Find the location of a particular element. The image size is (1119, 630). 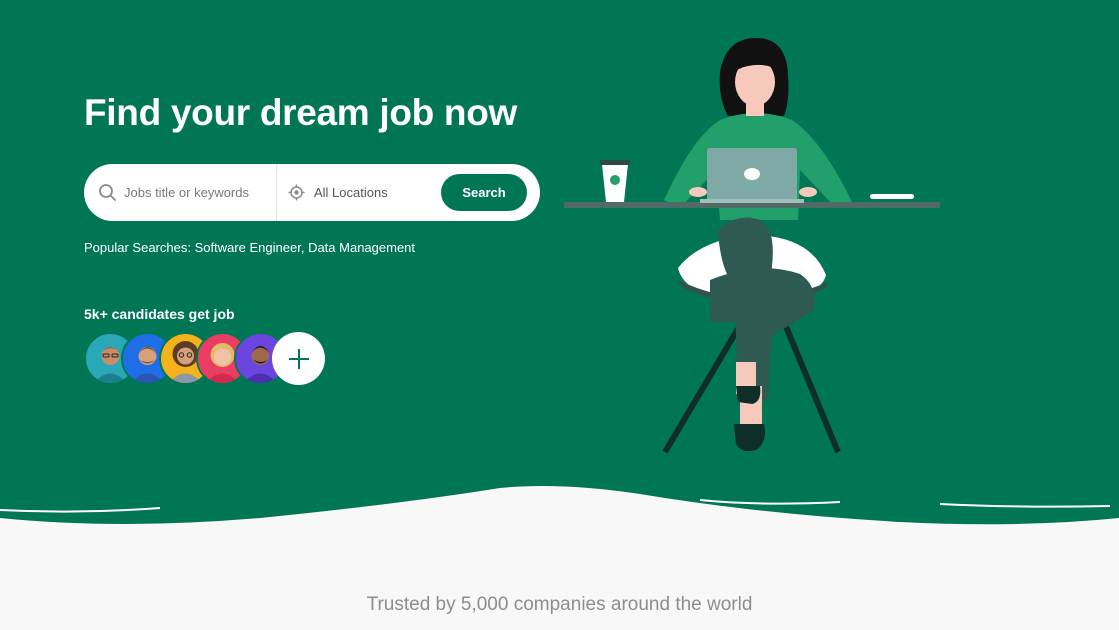

location-select: All Locations is located at coordinates (363, 192).